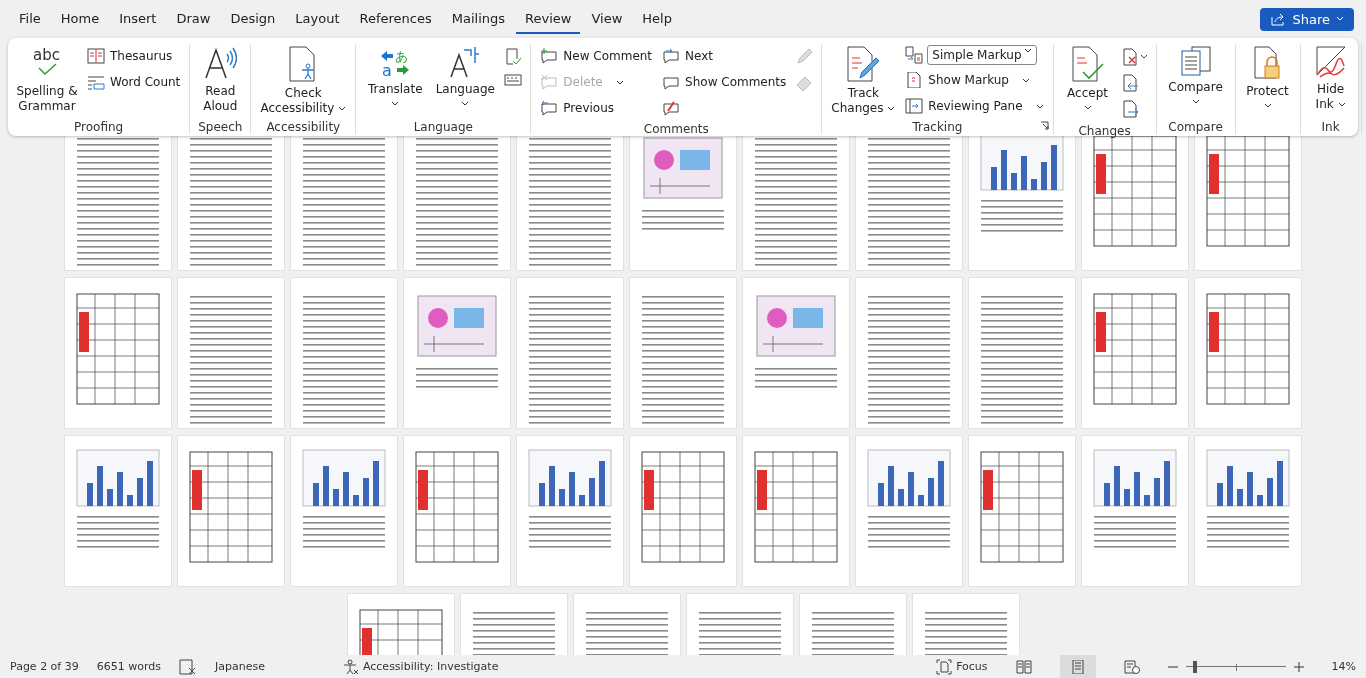  What do you see at coordinates (724, 56) in the screenshot?
I see `comment-button: Next` at bounding box center [724, 56].